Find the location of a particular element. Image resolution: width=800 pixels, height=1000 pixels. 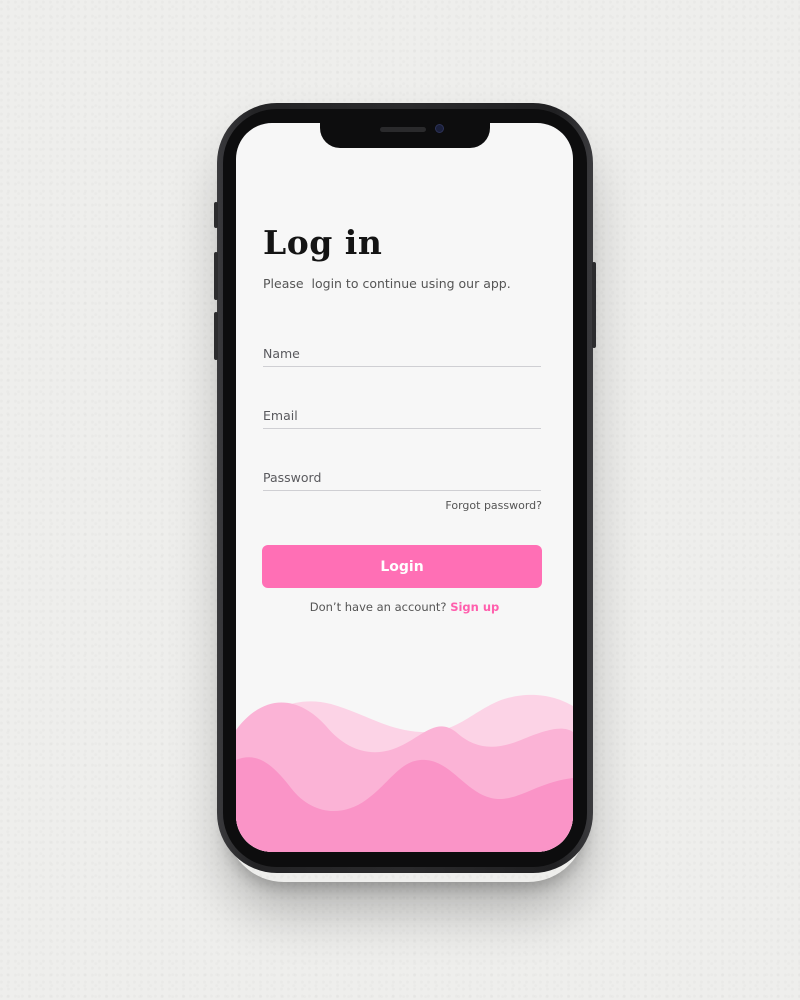

notch is located at coordinates (405, 135).